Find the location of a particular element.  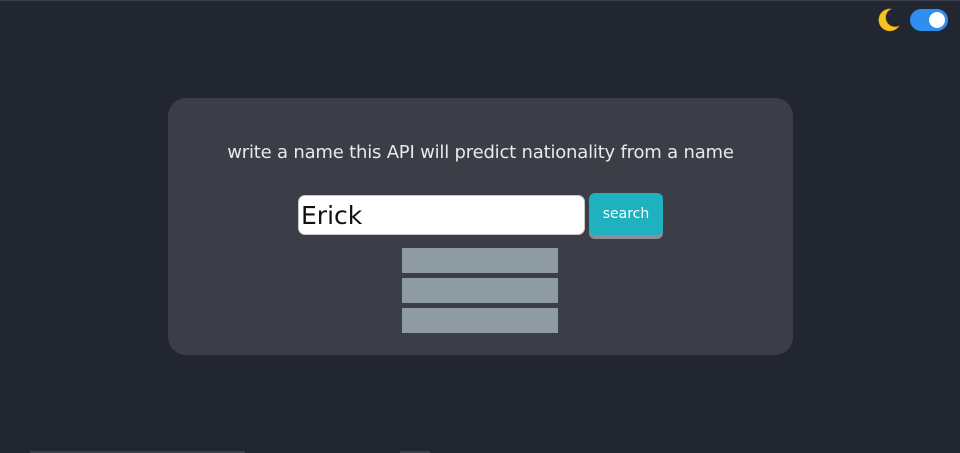

theme-toggle is located at coordinates (911, 20).